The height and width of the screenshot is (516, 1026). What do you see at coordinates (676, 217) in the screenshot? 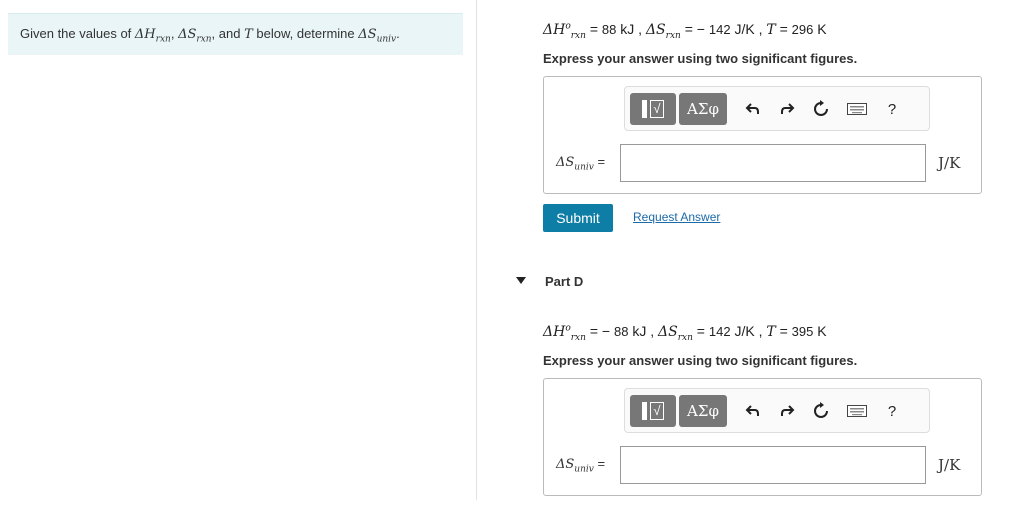
I see `request-answer-link: Request Answer` at bounding box center [676, 217].